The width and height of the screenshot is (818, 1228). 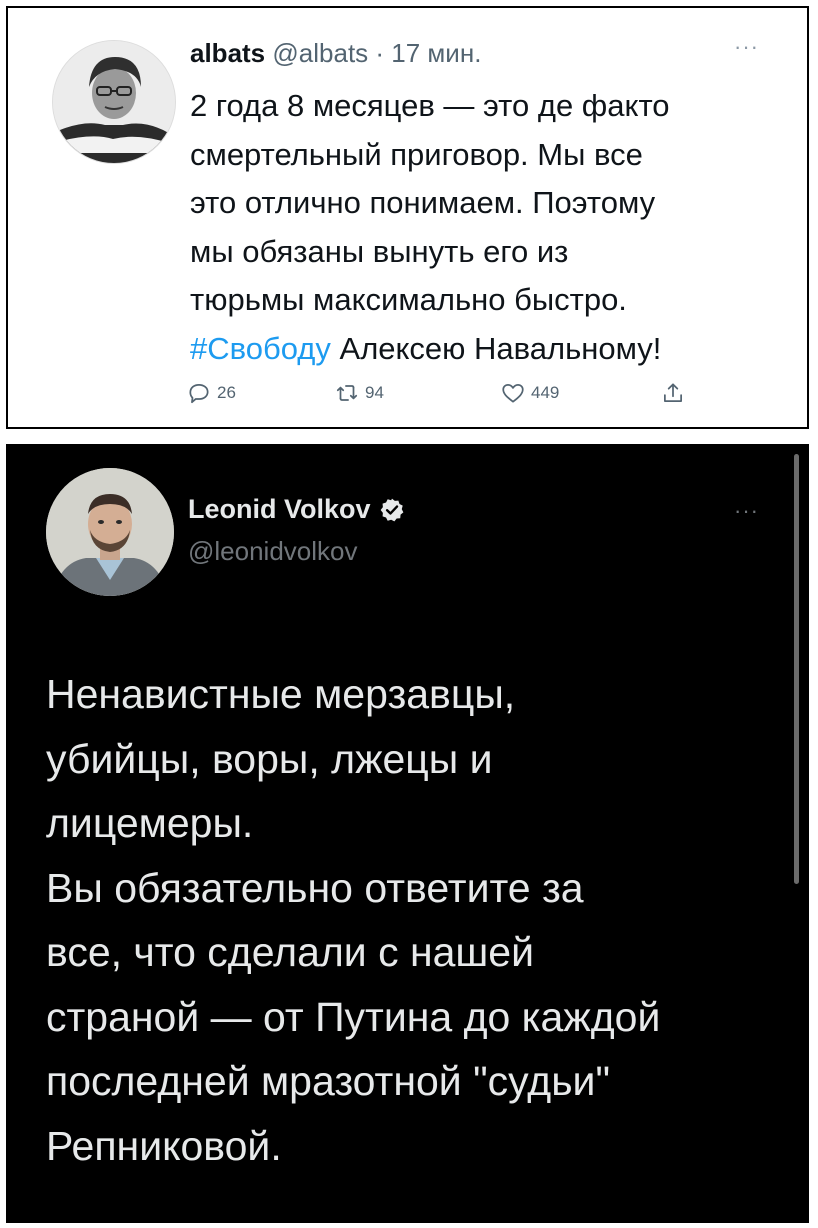 What do you see at coordinates (199, 394) in the screenshot?
I see `reply-icon` at bounding box center [199, 394].